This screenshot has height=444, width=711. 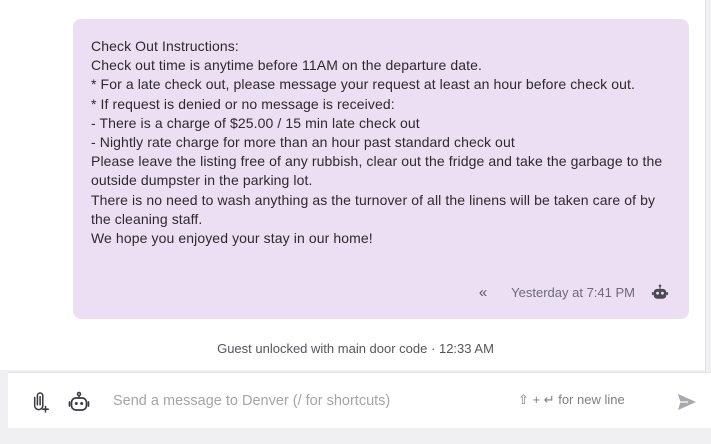 I want to click on newline-hint: ⇧ + ↵ for new line, so click(x=571, y=399).